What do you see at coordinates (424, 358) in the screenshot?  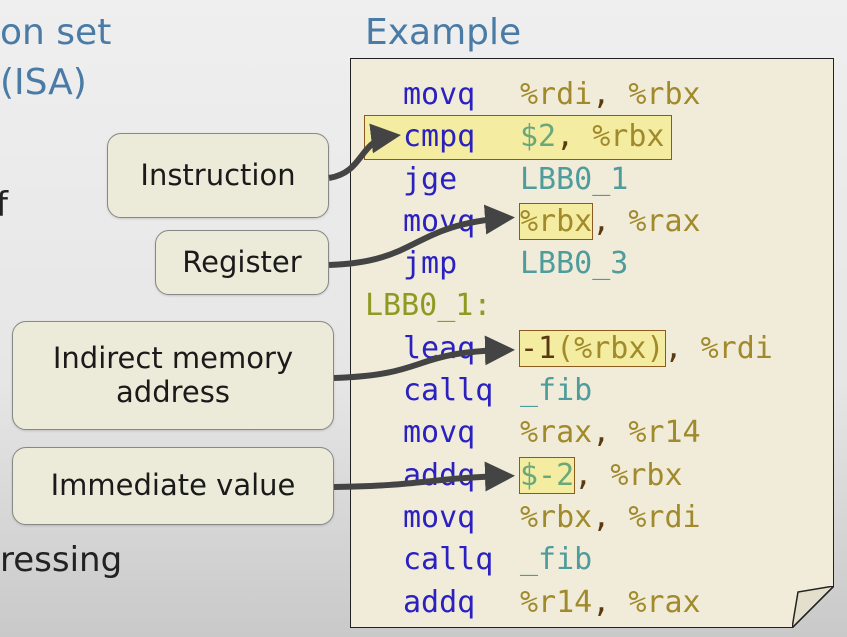 I see `arrow-indirect` at bounding box center [424, 358].